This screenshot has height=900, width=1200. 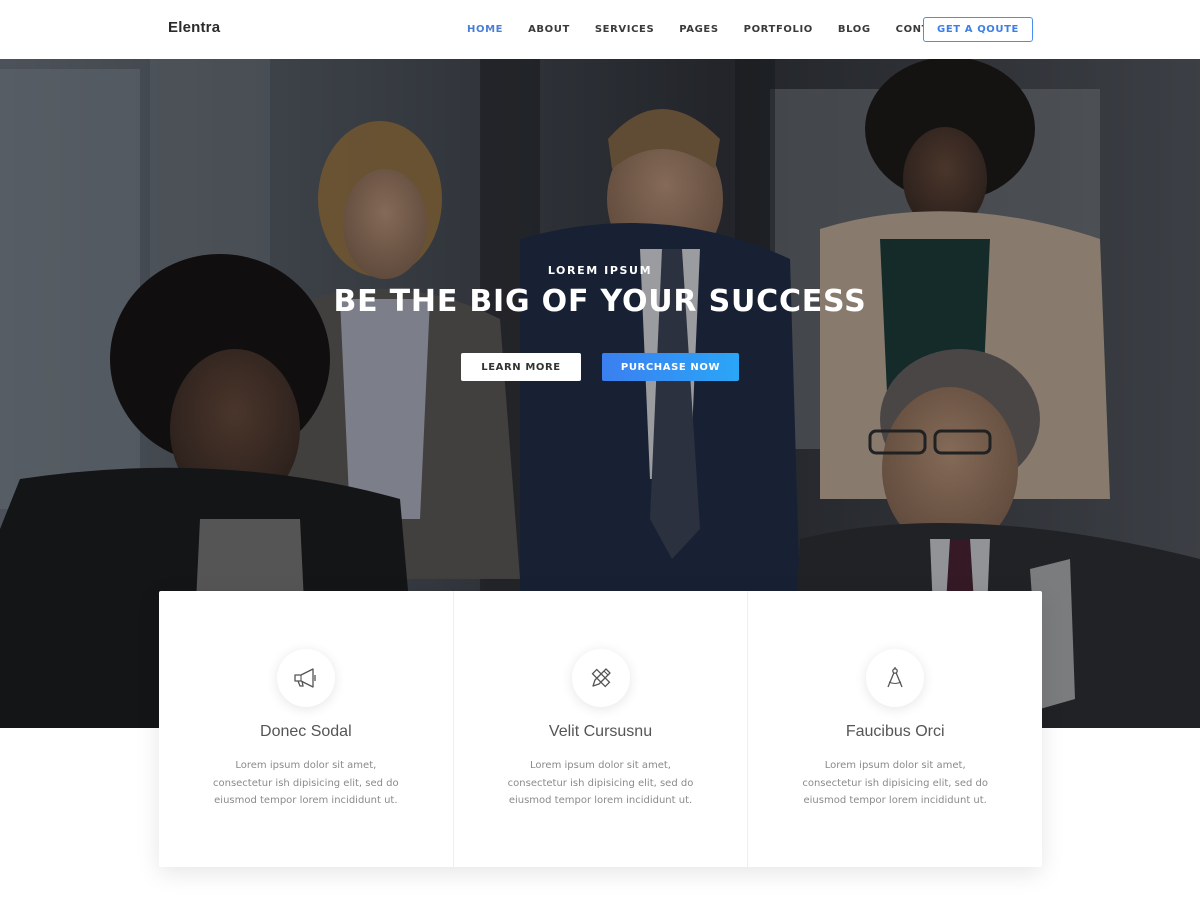 What do you see at coordinates (485, 29) in the screenshot?
I see `nav-item-home: HOME` at bounding box center [485, 29].